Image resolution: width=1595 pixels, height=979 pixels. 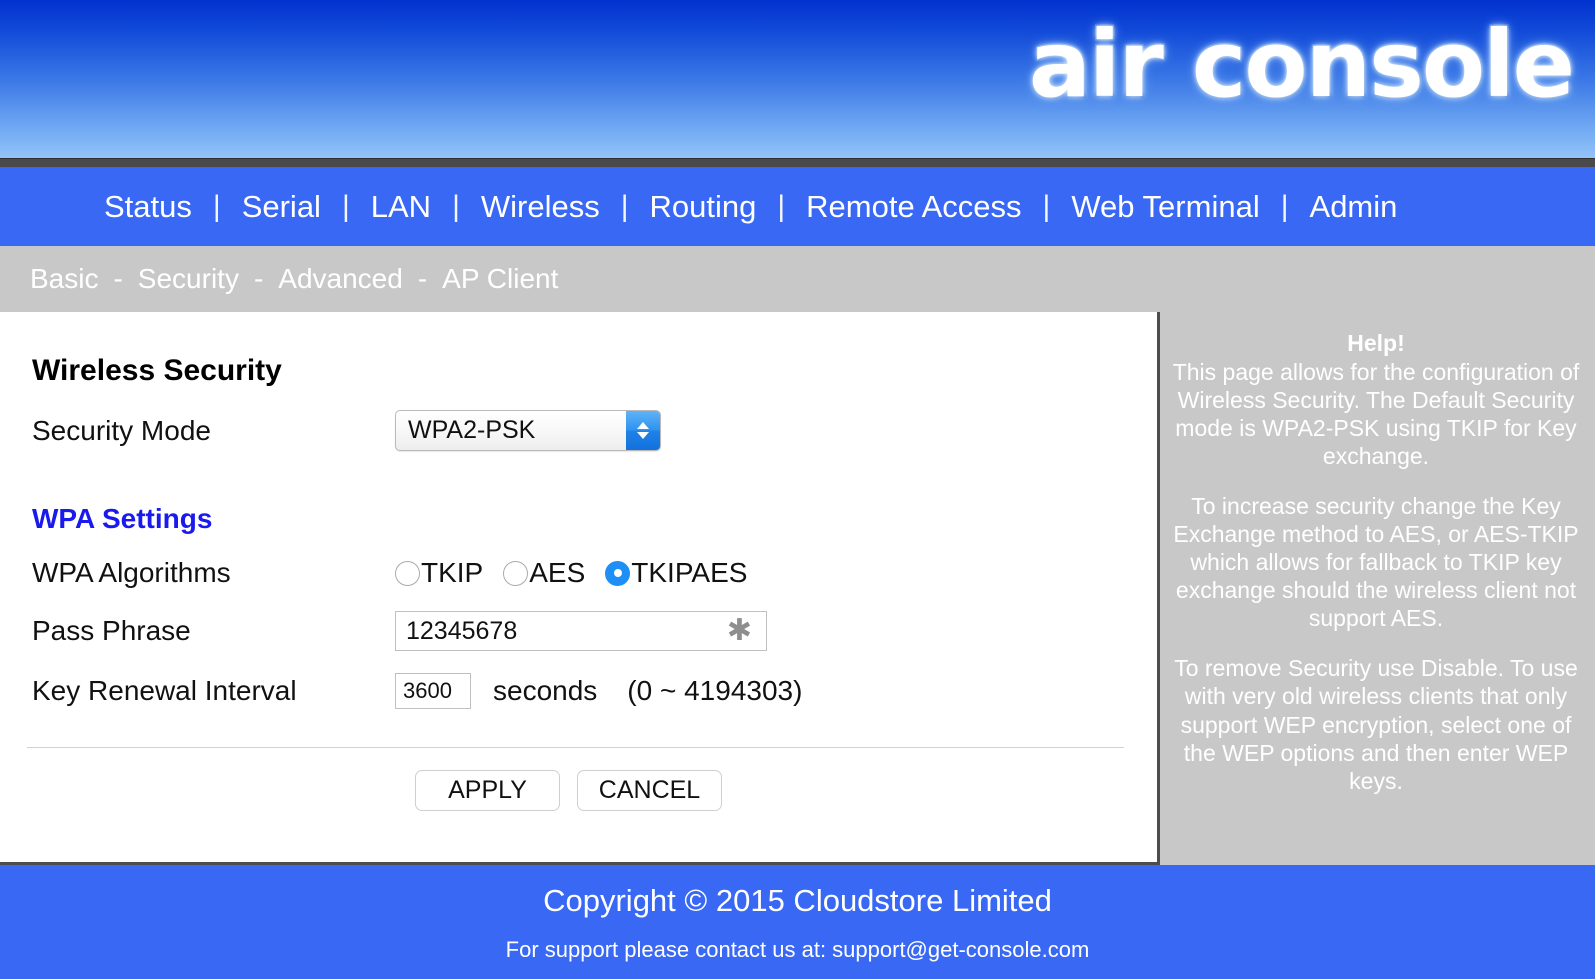 I want to click on radio-option-aes: AES, so click(x=544, y=573).